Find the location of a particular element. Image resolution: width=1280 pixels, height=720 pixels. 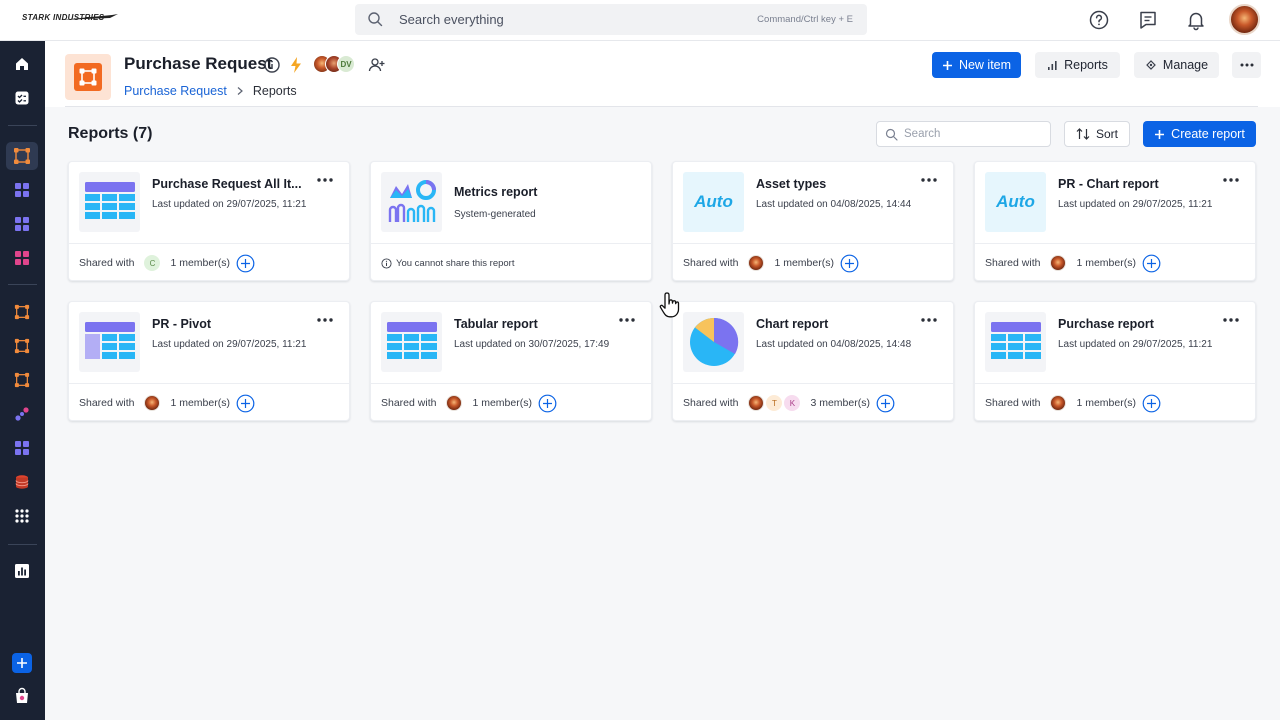

report-title: PR - Chart report is located at coordinates (1133, 184).